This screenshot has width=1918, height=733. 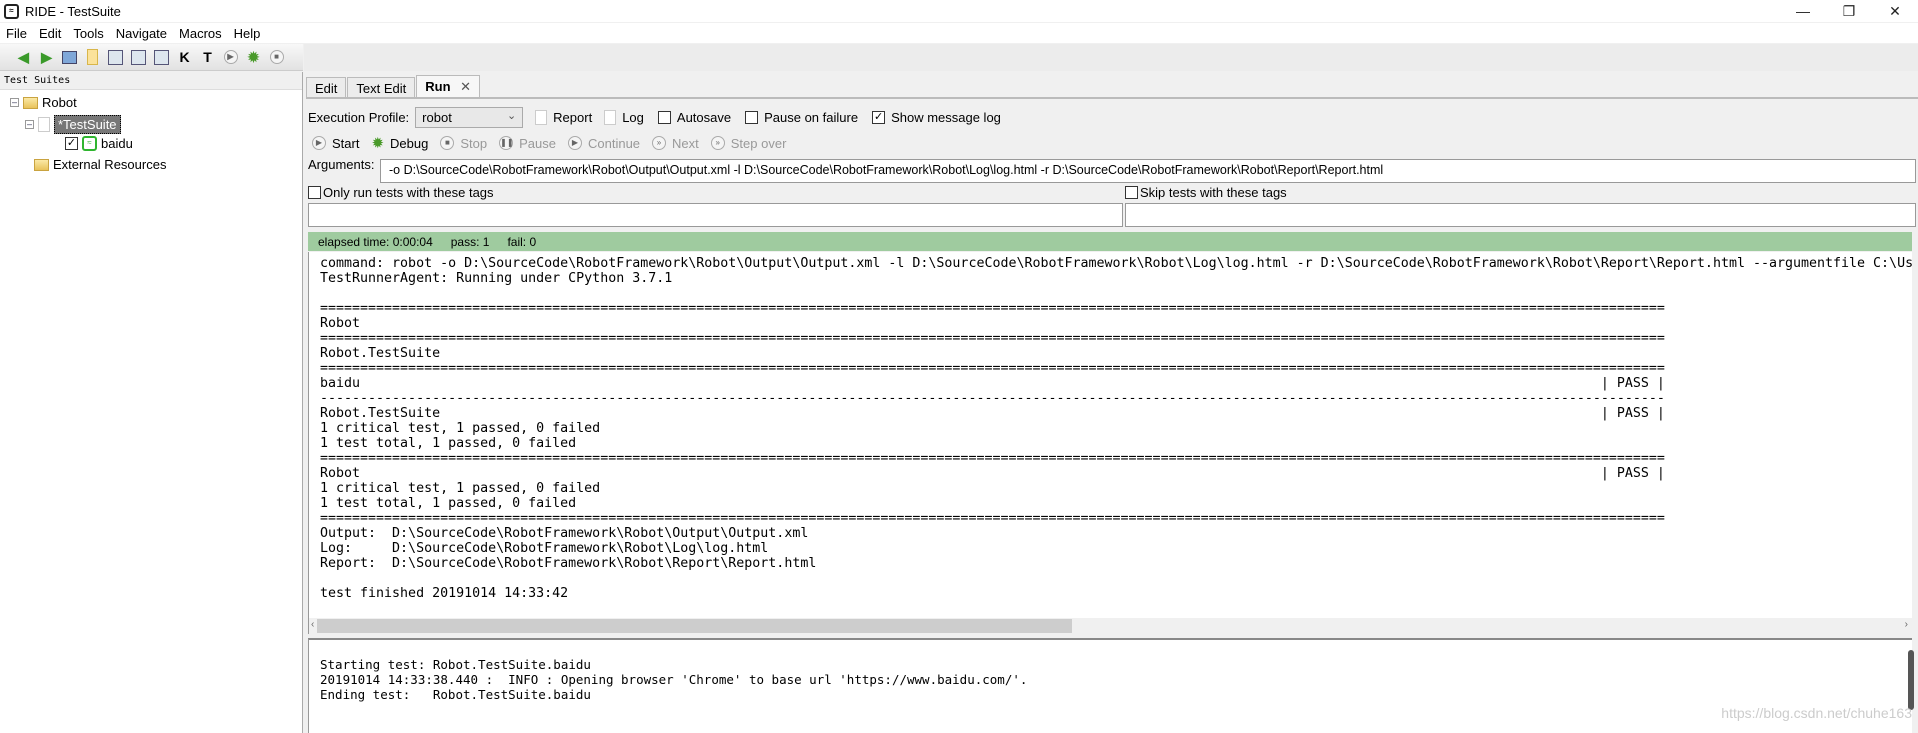 What do you see at coordinates (541, 117) in the screenshot?
I see `report-icon` at bounding box center [541, 117].